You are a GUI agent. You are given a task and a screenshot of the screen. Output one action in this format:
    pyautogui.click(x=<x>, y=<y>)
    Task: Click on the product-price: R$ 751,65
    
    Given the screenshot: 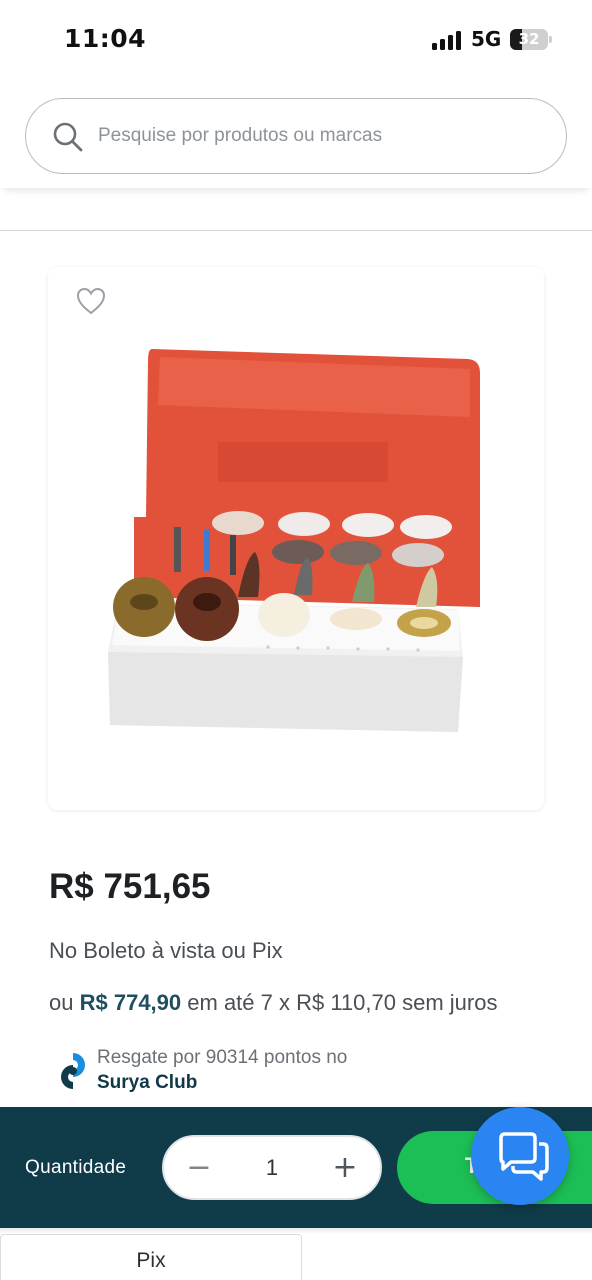 What is the action you would take?
    pyautogui.click(x=130, y=886)
    